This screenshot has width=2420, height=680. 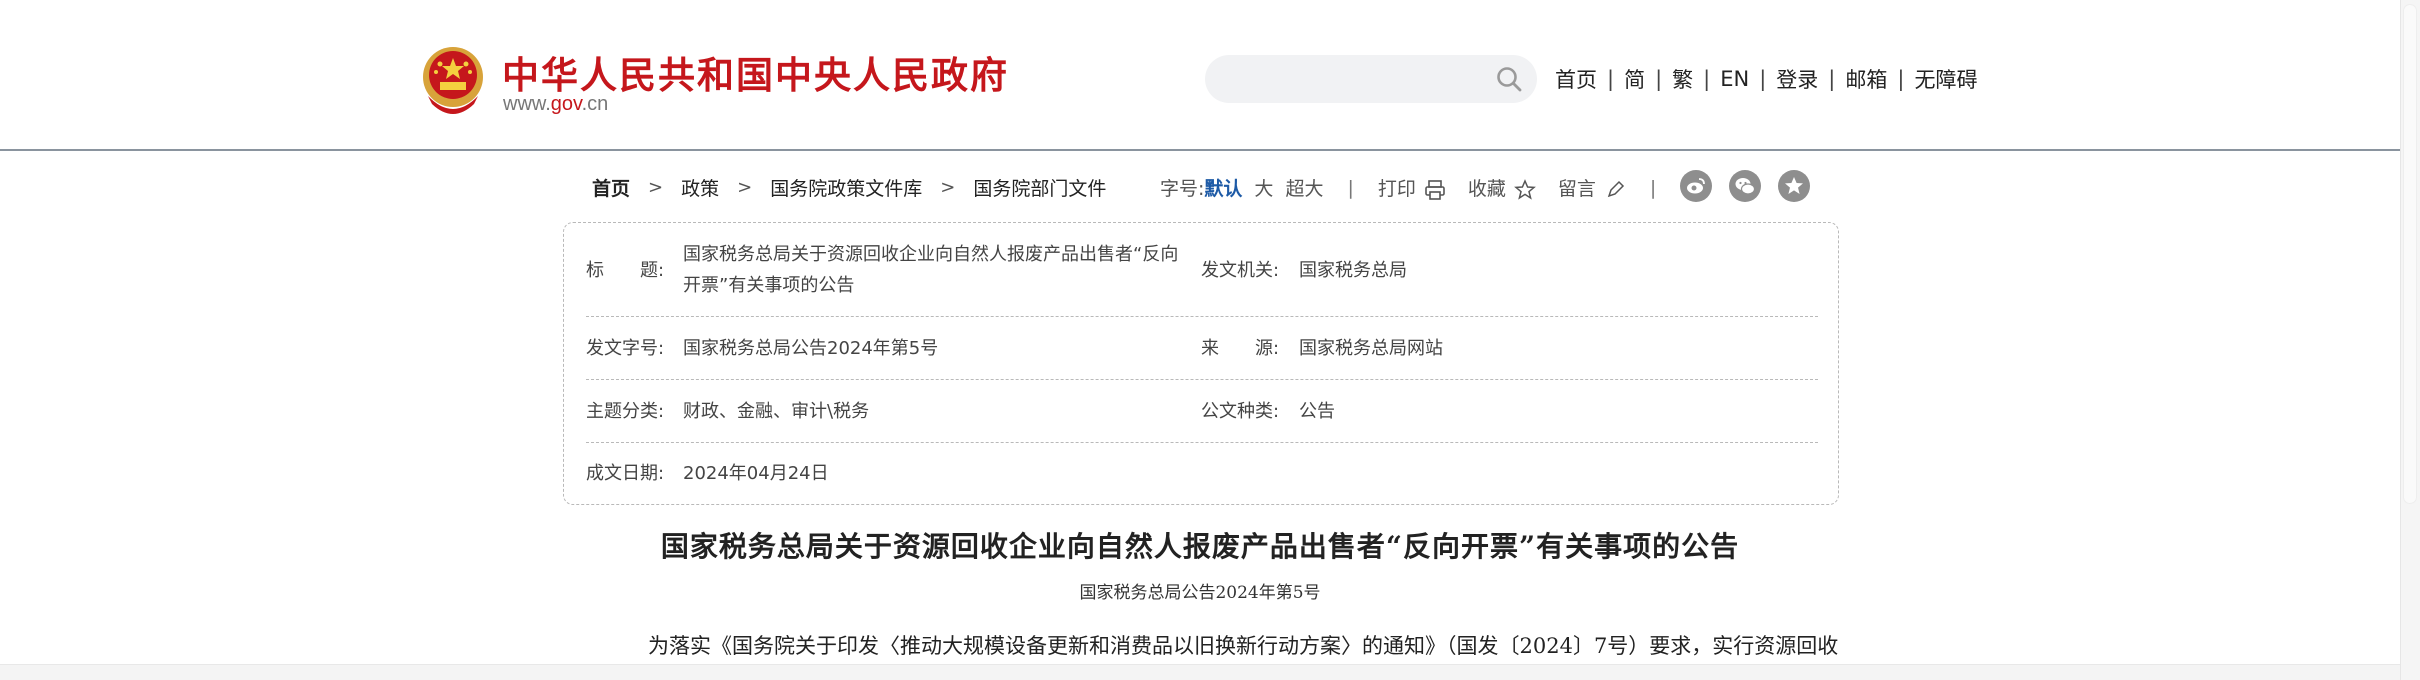 I want to click on wechat-icon, so click(x=1745, y=186).